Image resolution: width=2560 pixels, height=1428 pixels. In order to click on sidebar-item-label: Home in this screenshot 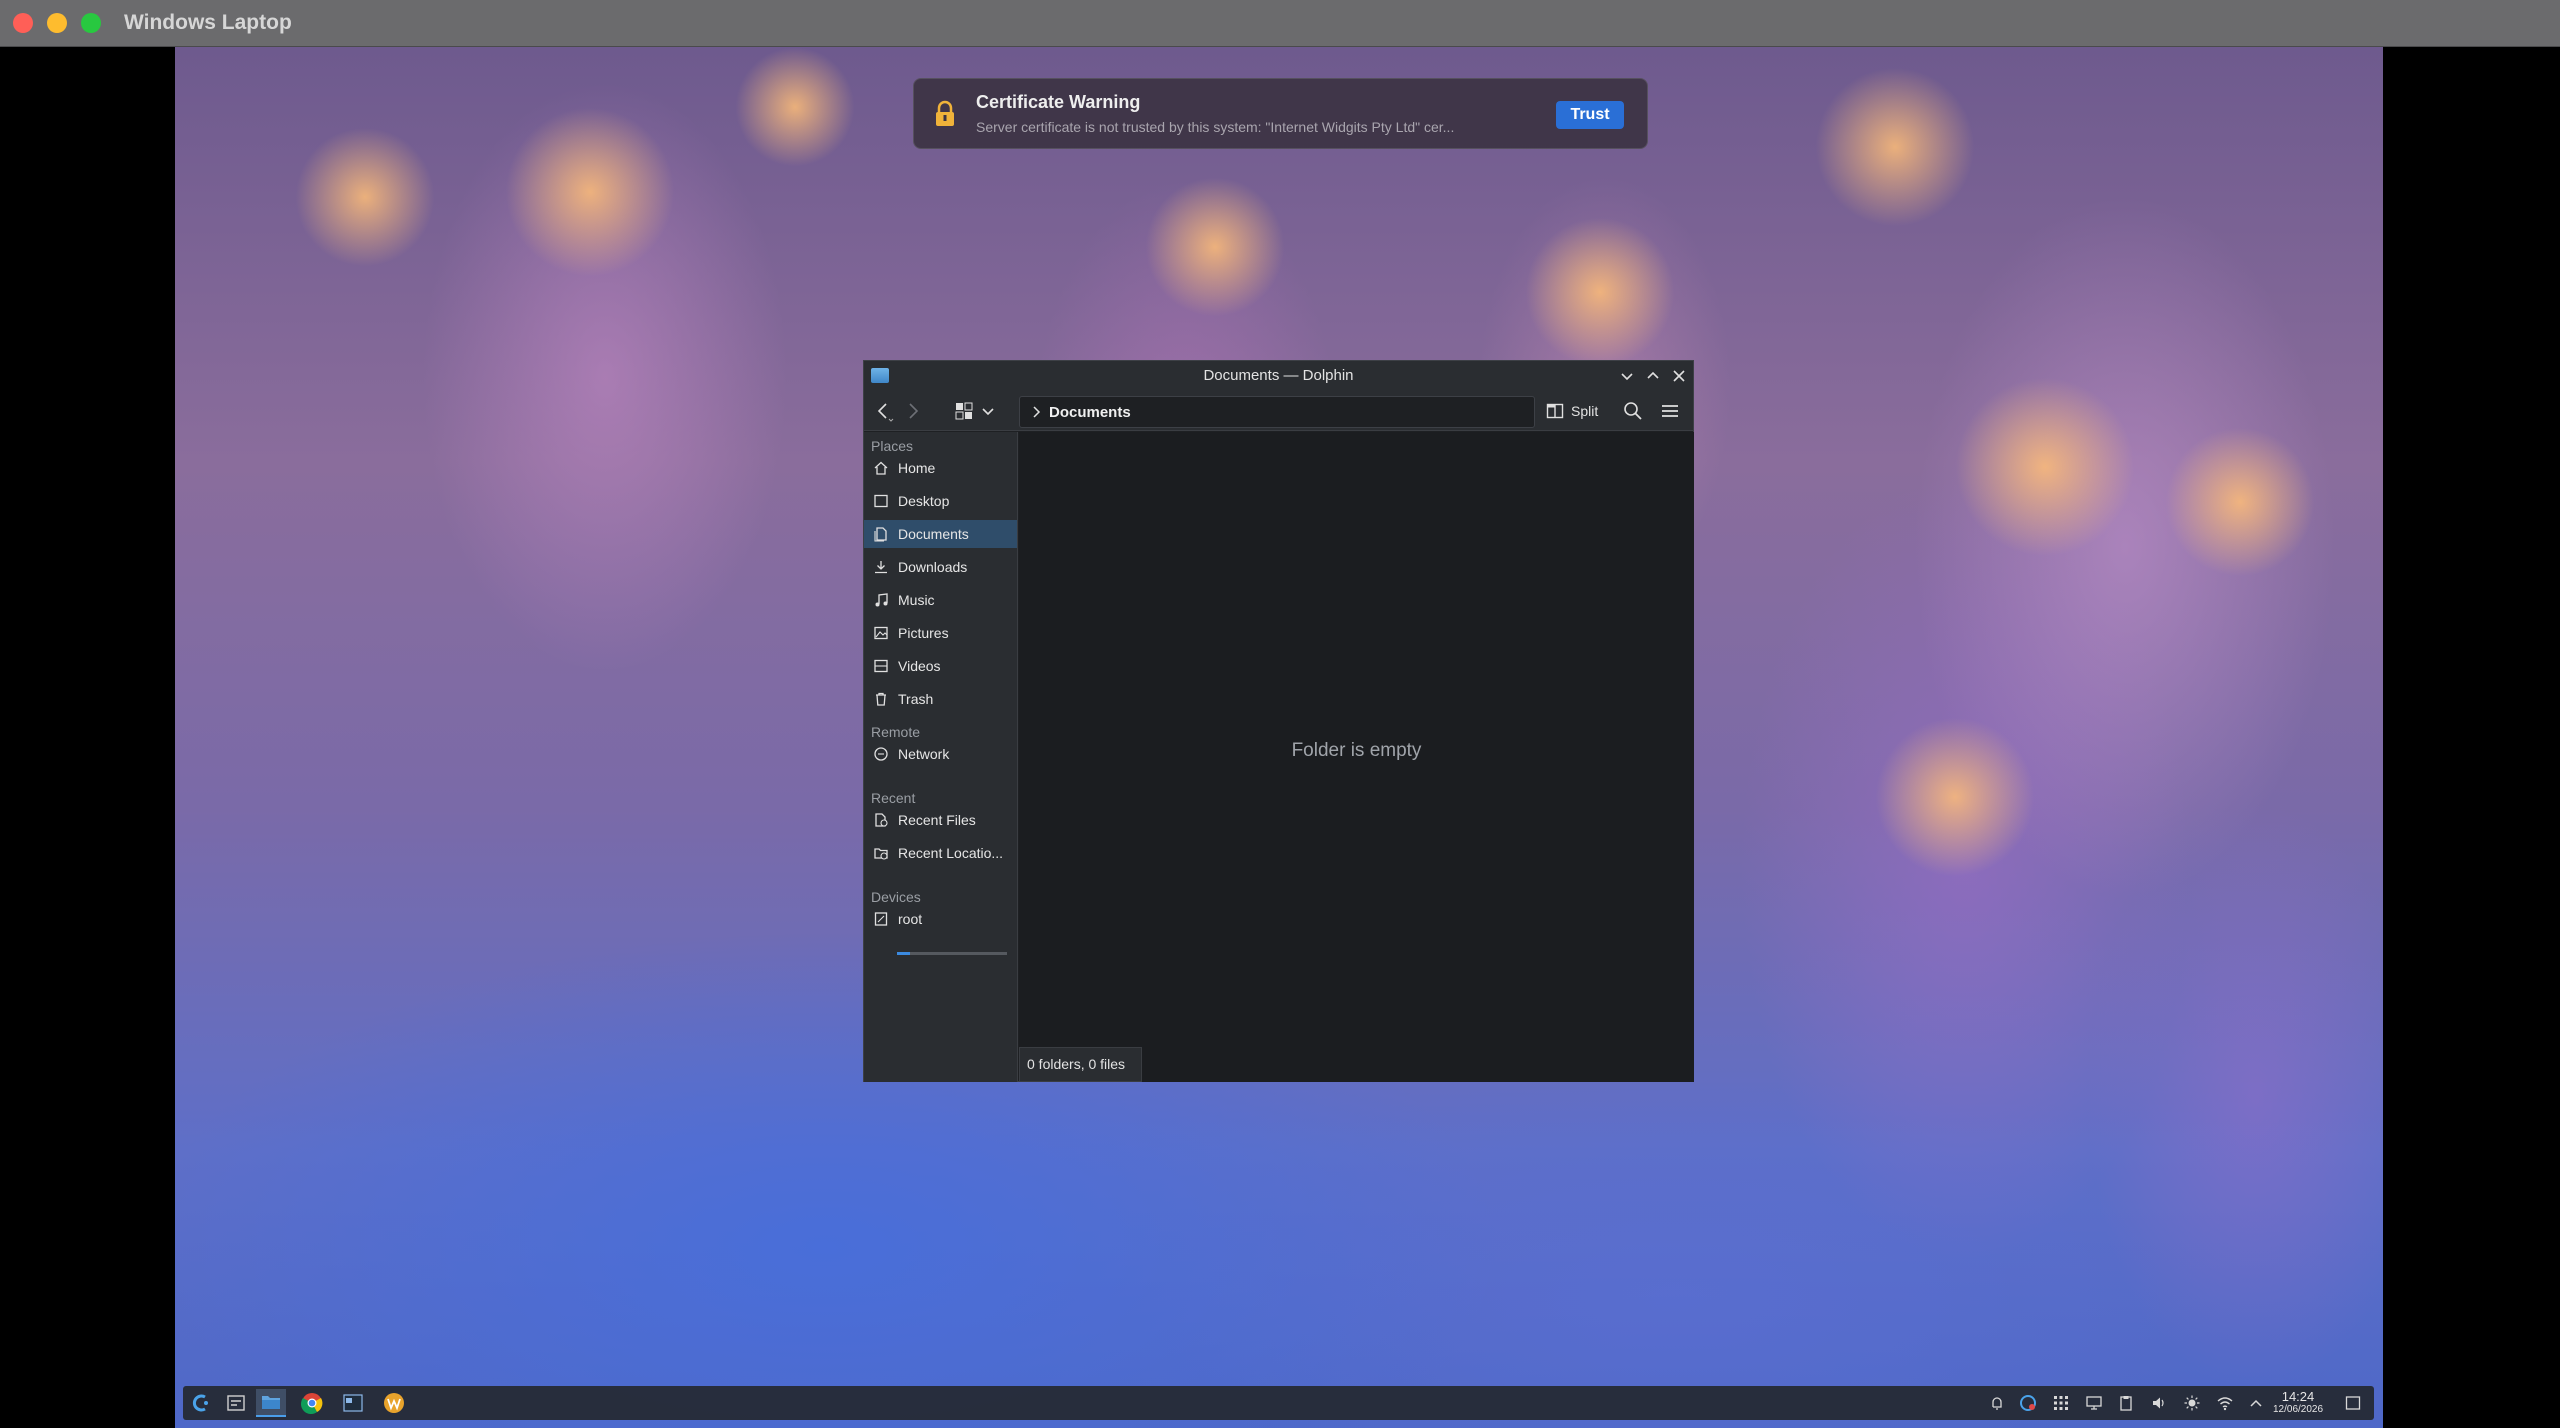, I will do `click(917, 468)`.